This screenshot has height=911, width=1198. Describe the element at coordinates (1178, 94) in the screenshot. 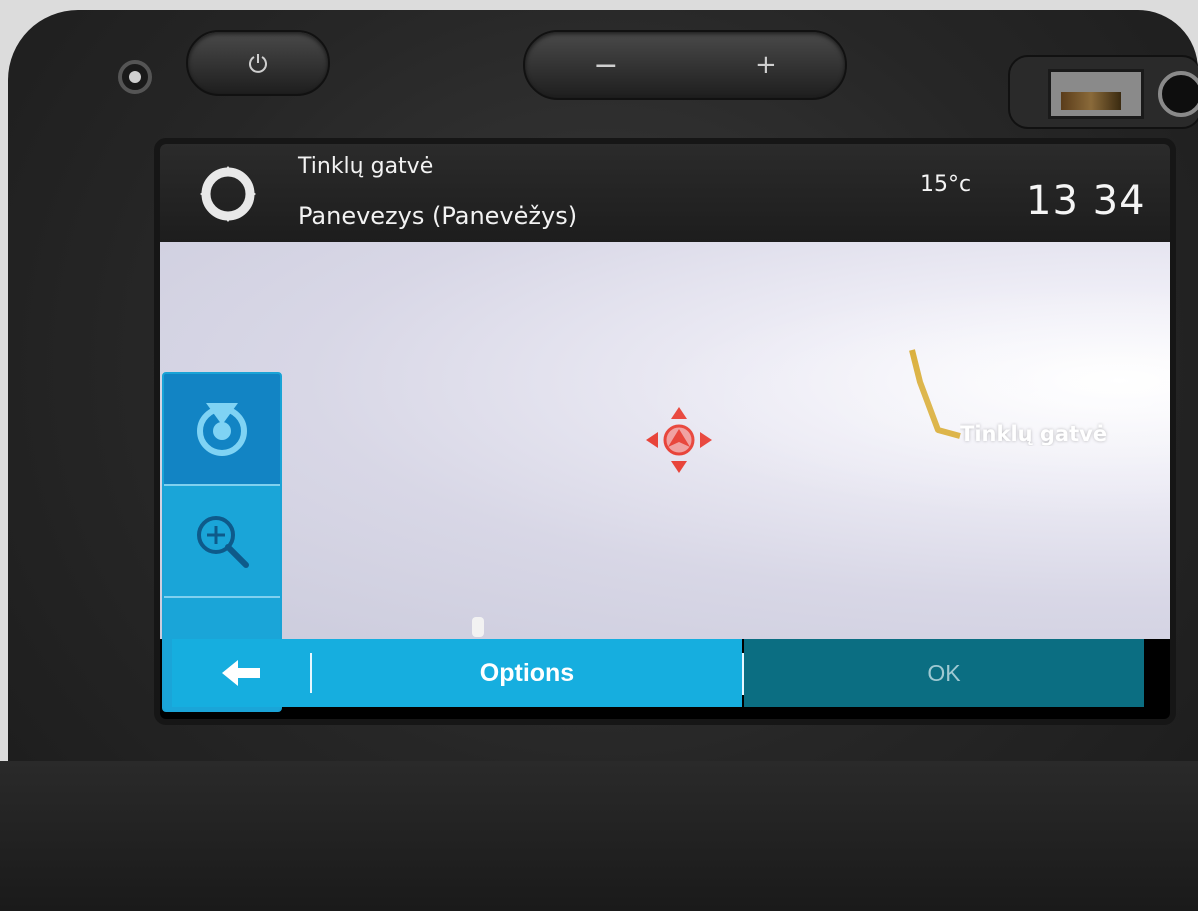

I see `aux-jack-icon` at that location.